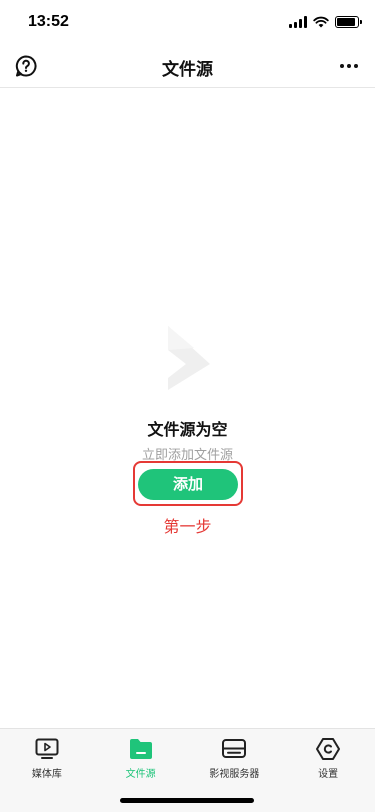  What do you see at coordinates (187, 526) in the screenshot?
I see `annotation-step-label: 第一步` at bounding box center [187, 526].